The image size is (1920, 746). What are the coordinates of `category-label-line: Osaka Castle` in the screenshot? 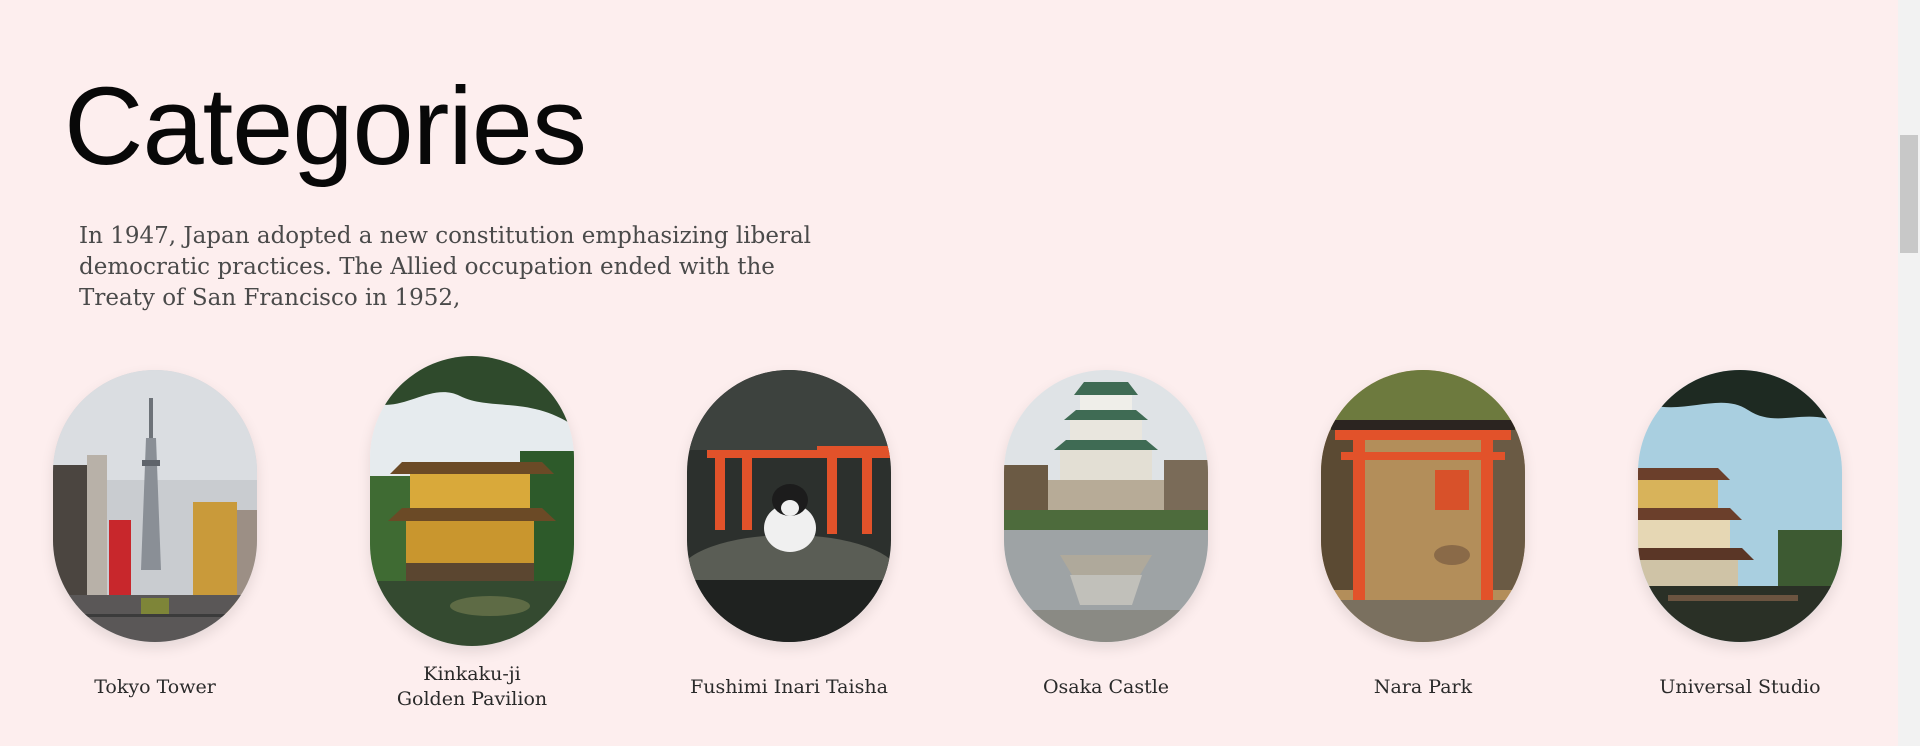 It's located at (1106, 687).